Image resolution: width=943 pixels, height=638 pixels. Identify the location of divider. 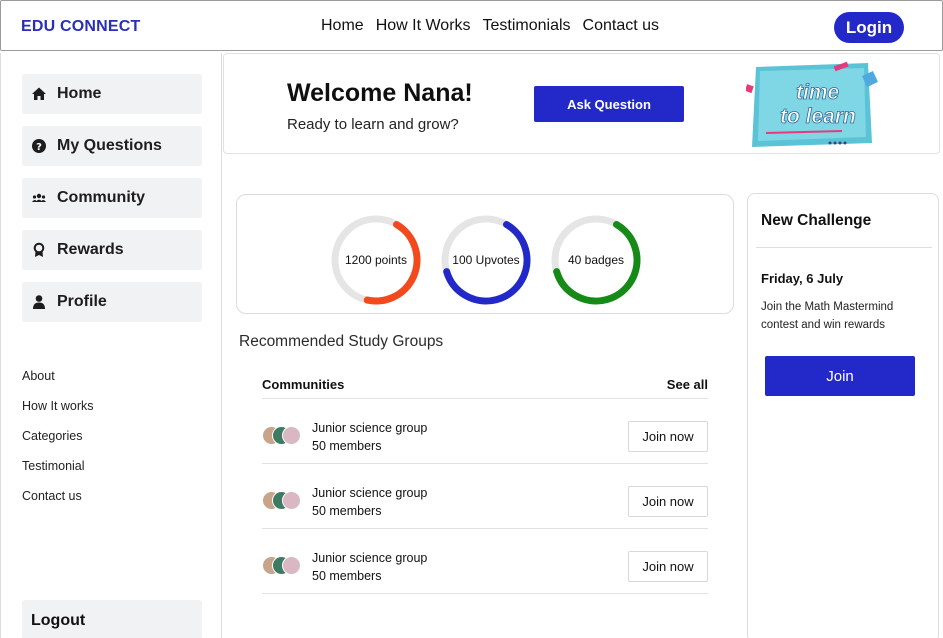
(844, 247).